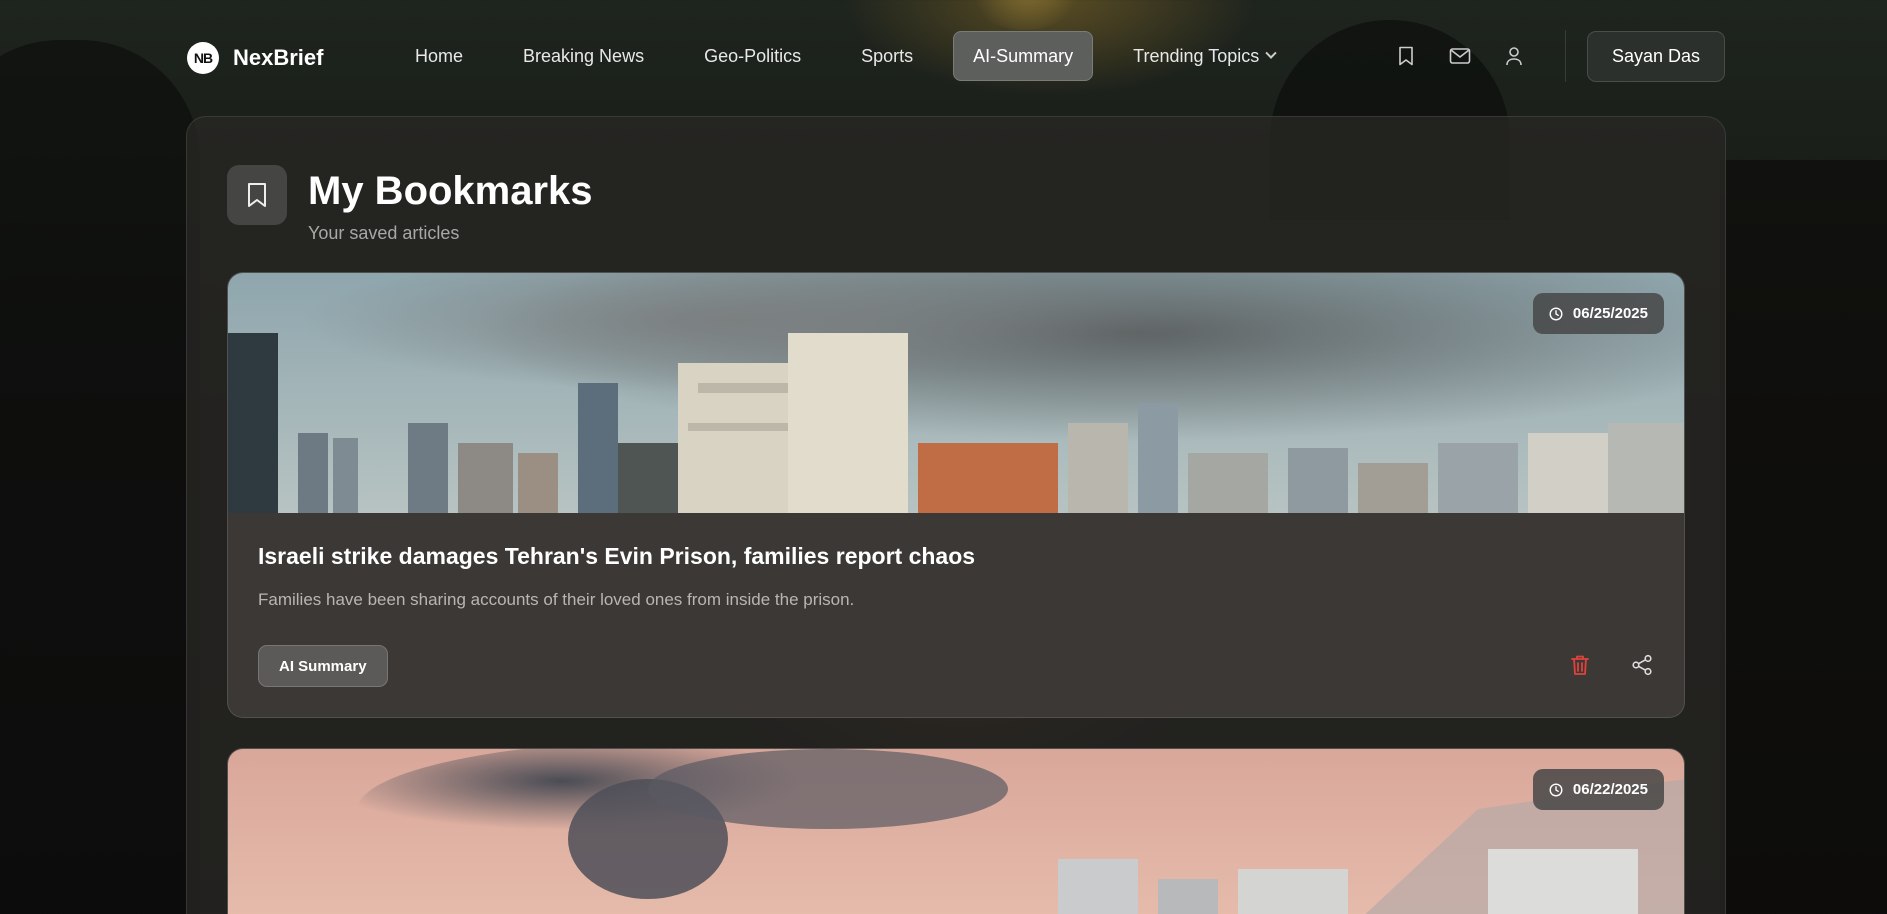  I want to click on card-actions, so click(1611, 665).